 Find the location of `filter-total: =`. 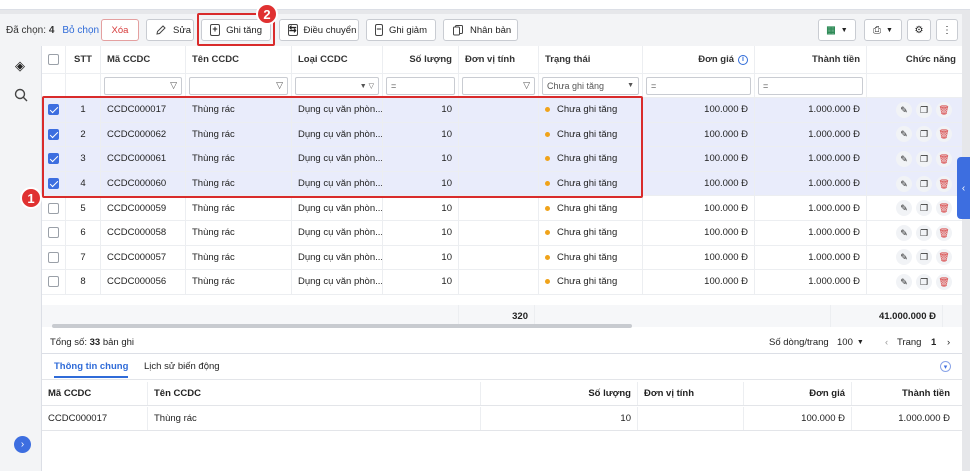

filter-total: = is located at coordinates (811, 85).